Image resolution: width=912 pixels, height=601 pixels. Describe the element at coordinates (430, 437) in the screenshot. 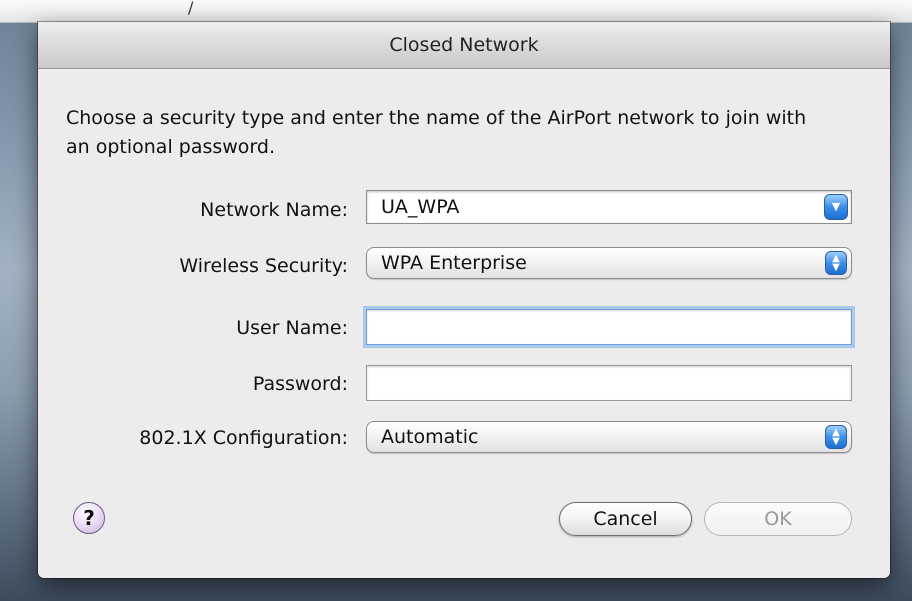

I see `config-value: Automatic` at that location.